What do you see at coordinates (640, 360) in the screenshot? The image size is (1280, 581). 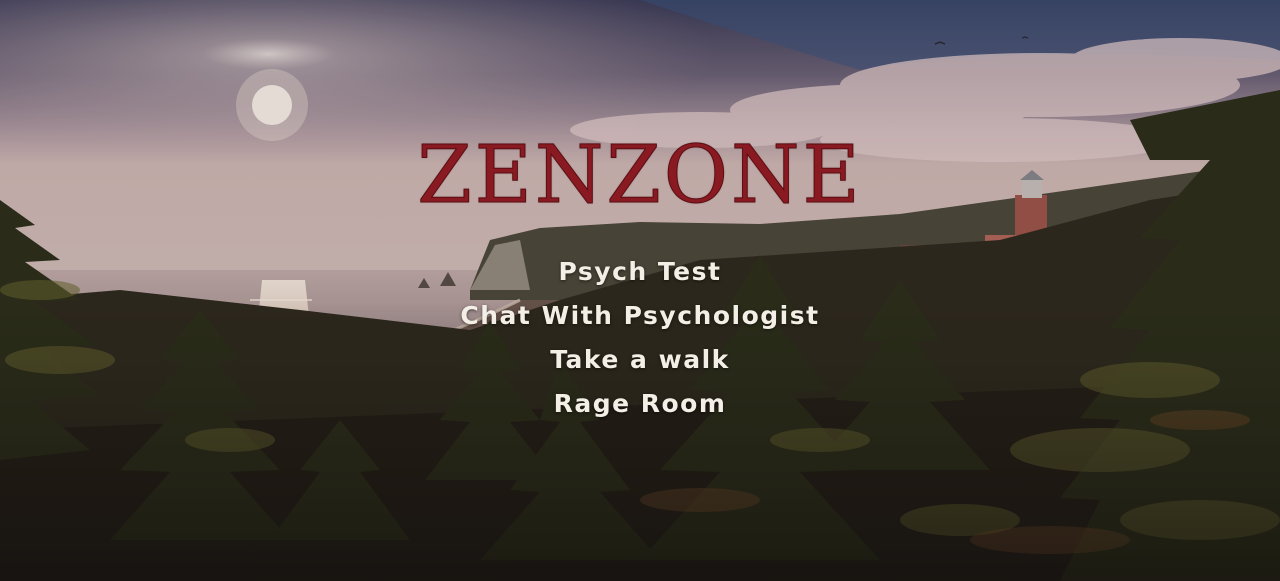 I see `menu-item-take-a-walk: Take a walk` at bounding box center [640, 360].